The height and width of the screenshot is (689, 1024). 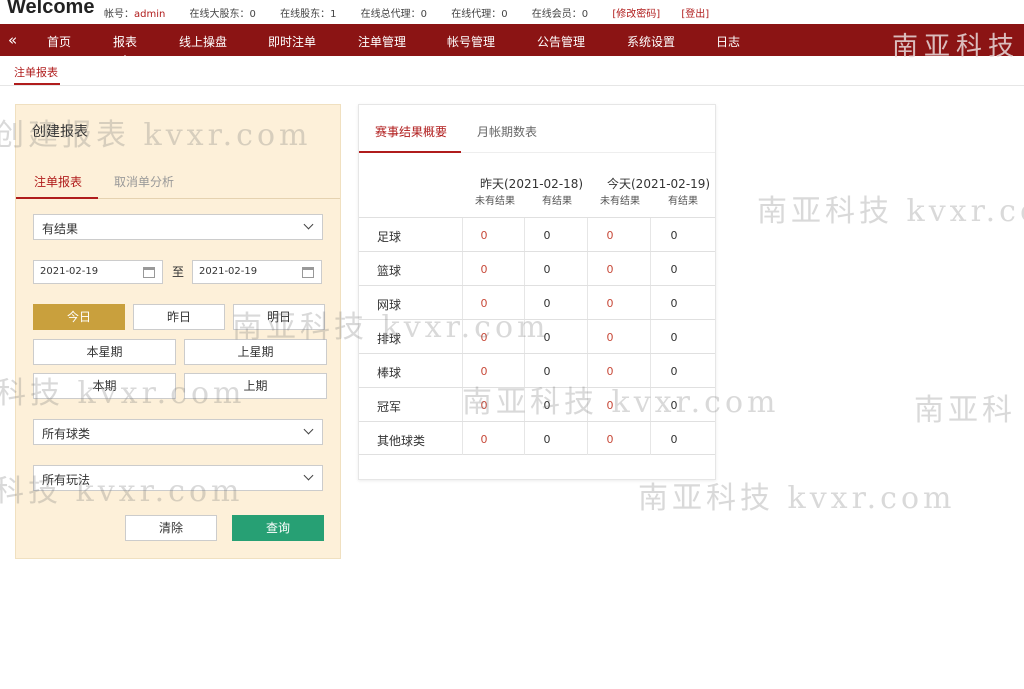 What do you see at coordinates (179, 317) in the screenshot?
I see `yesterday-button: 昨日` at bounding box center [179, 317].